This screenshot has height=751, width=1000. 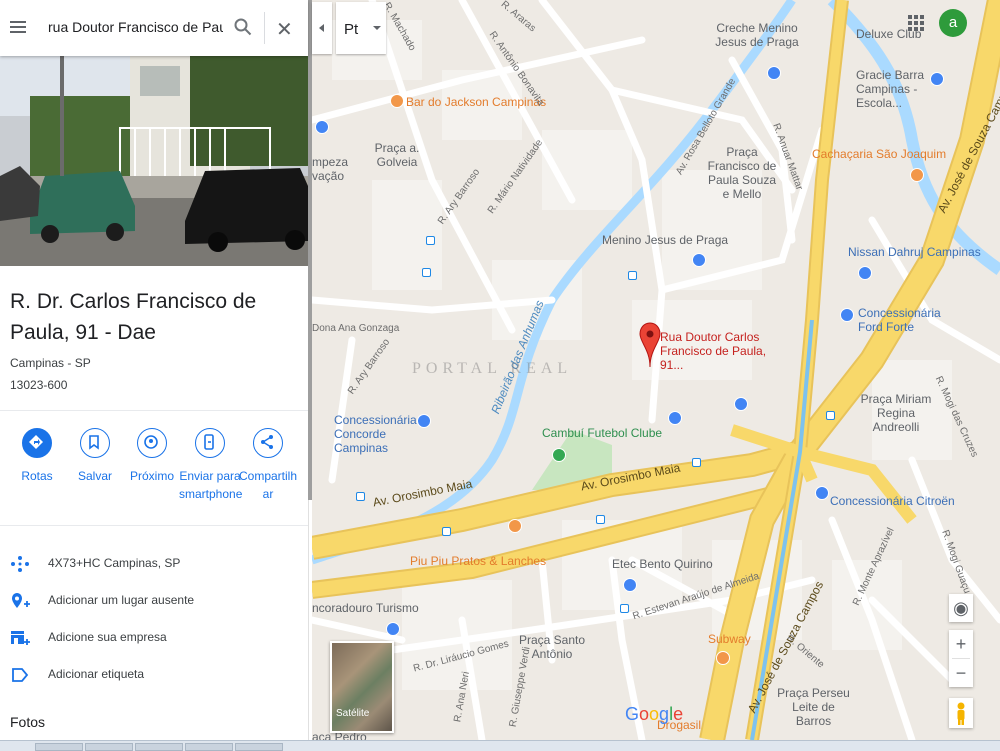 What do you see at coordinates (476, 102) in the screenshot?
I see `poi-bar: Bar do Jackson Campinas` at bounding box center [476, 102].